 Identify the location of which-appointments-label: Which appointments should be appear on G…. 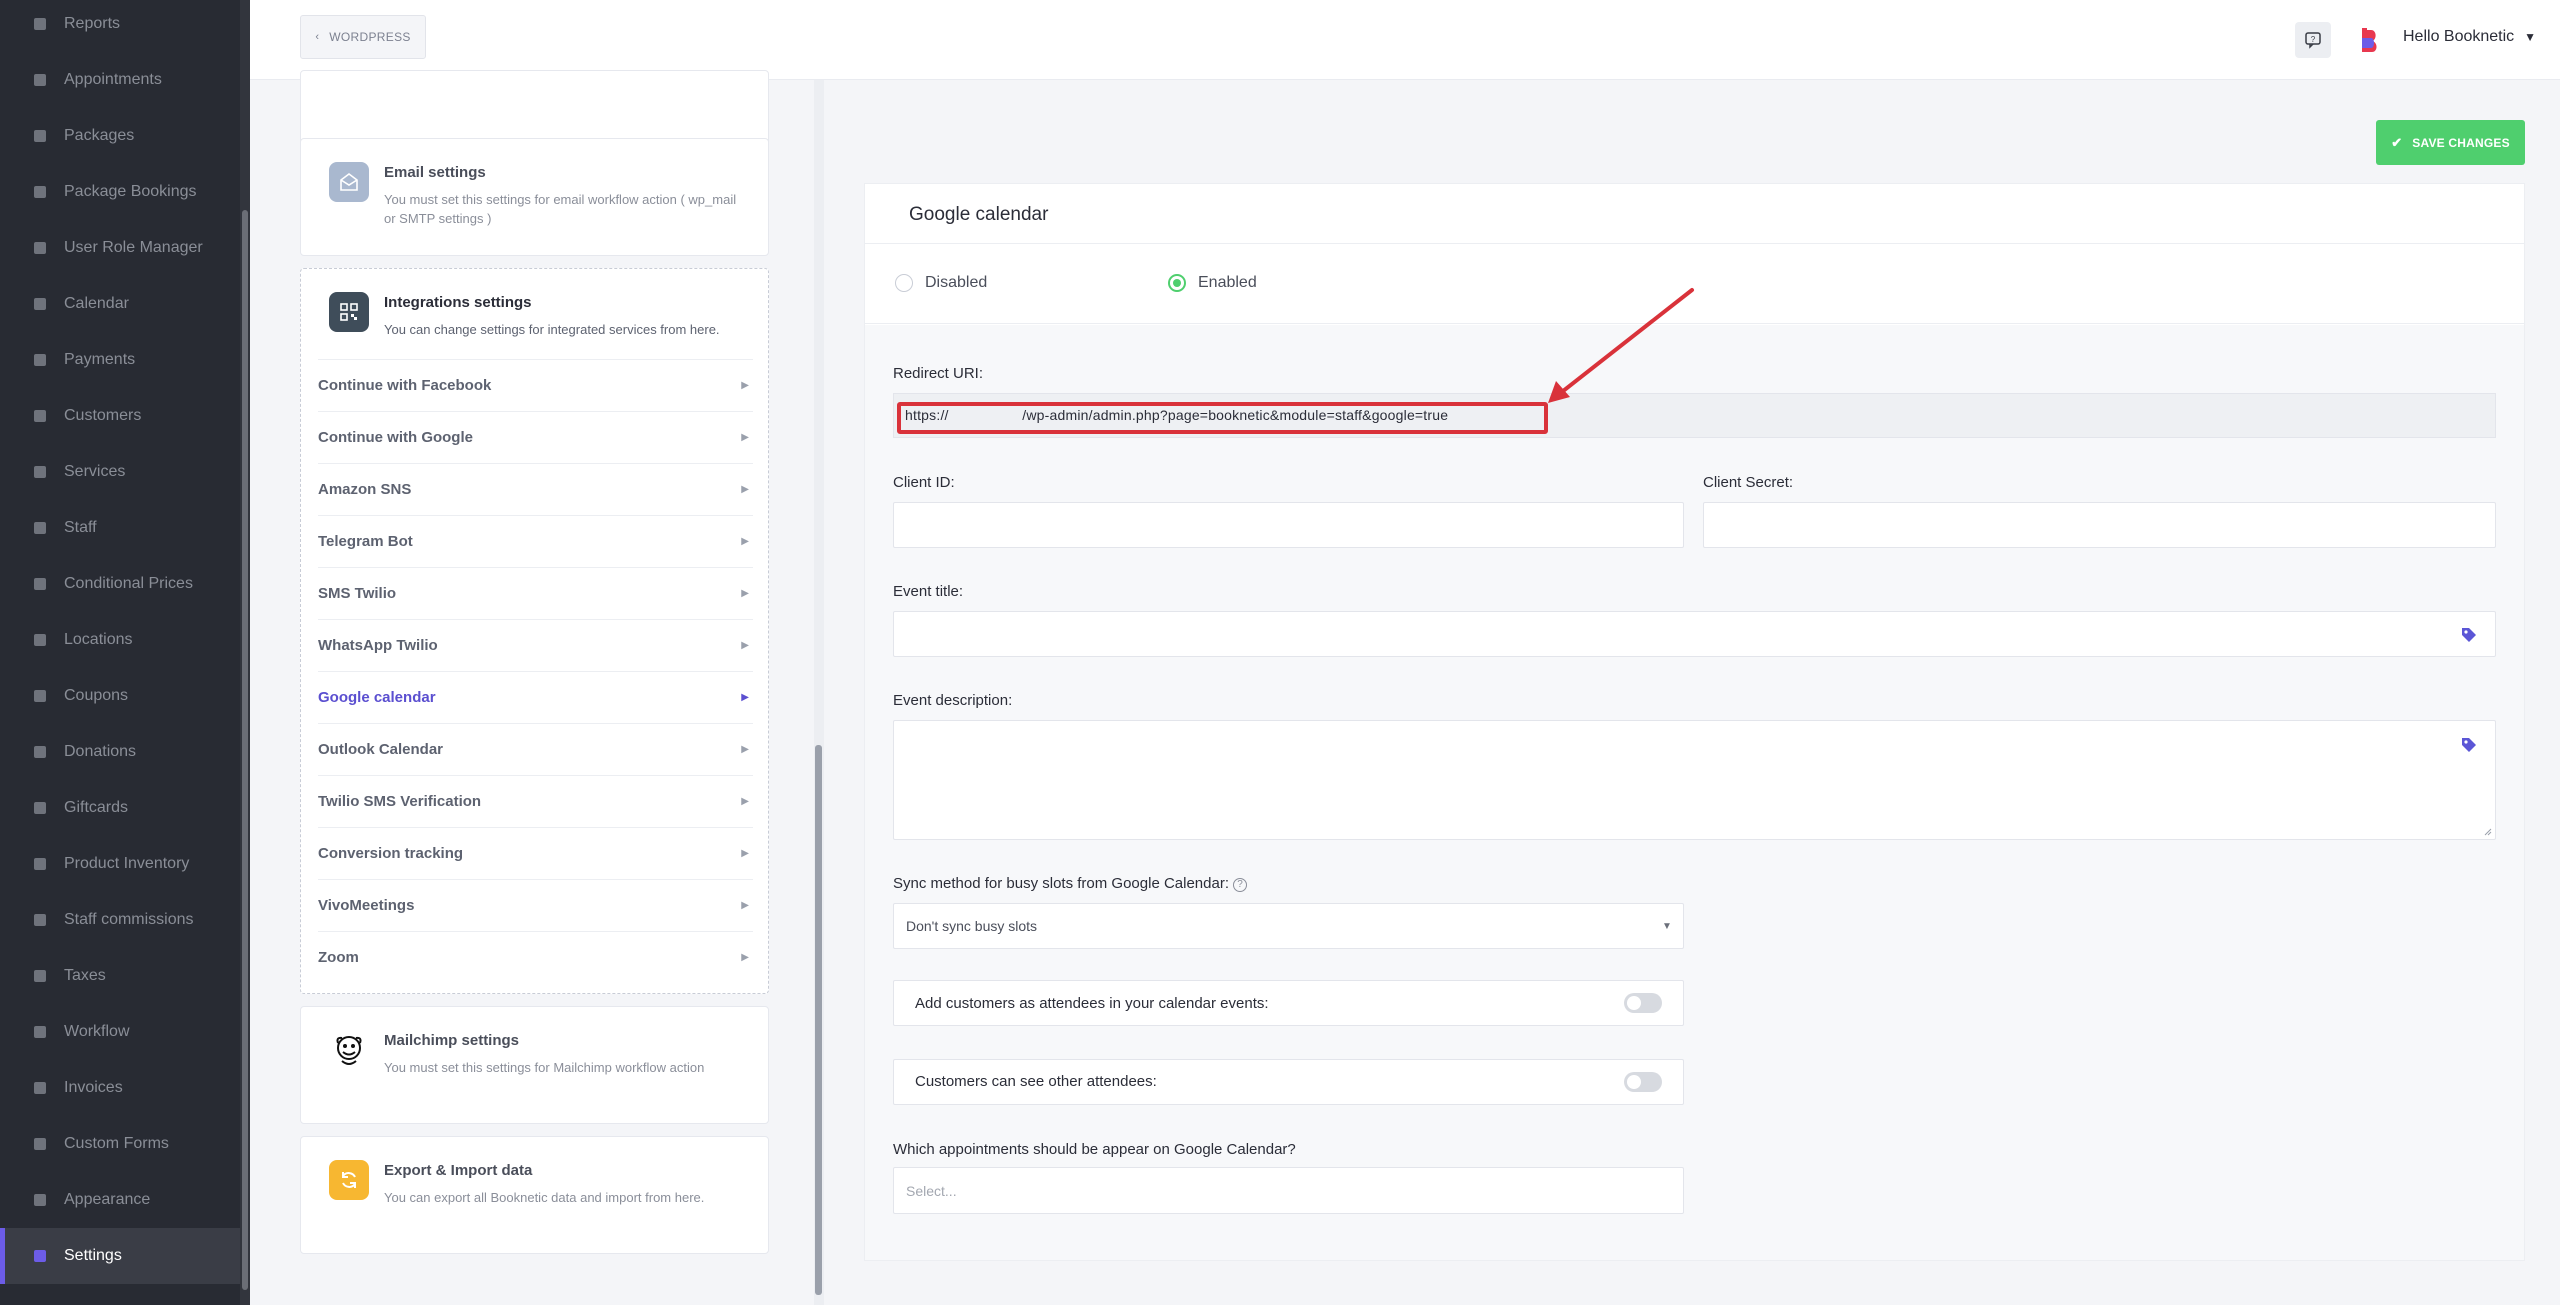
(1094, 1149).